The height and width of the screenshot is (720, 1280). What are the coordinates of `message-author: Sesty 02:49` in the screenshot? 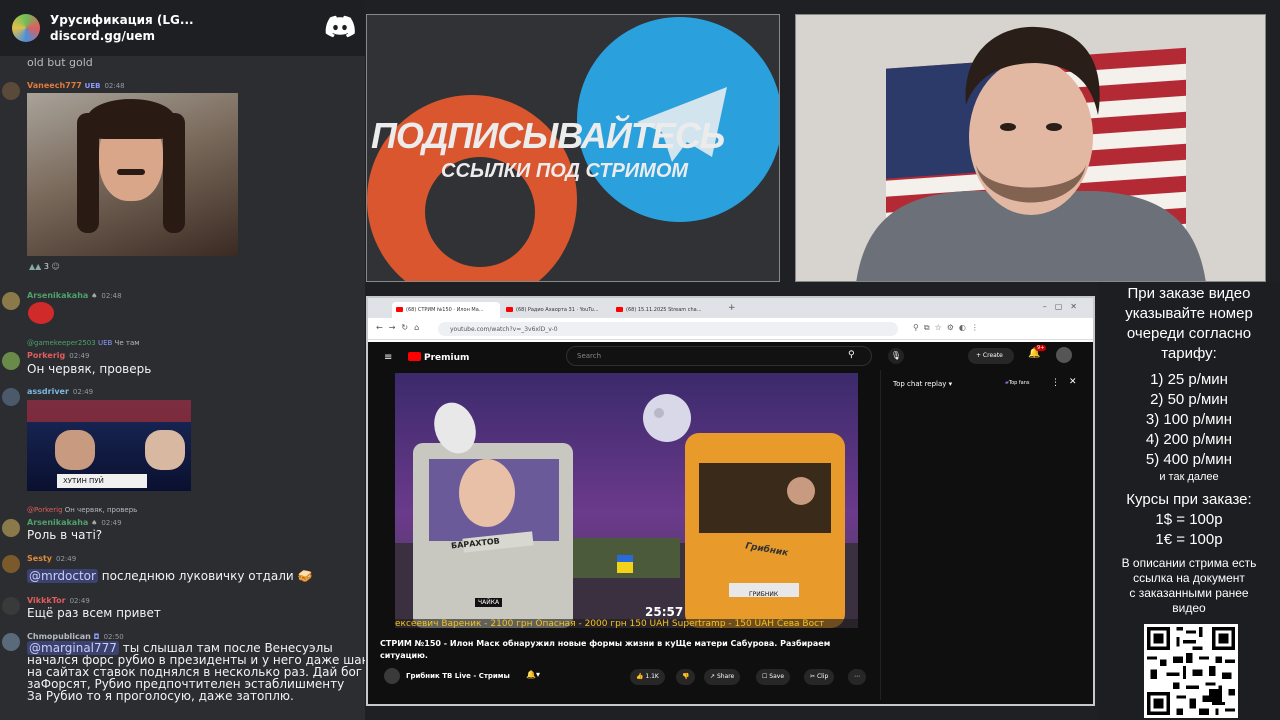 It's located at (51, 558).